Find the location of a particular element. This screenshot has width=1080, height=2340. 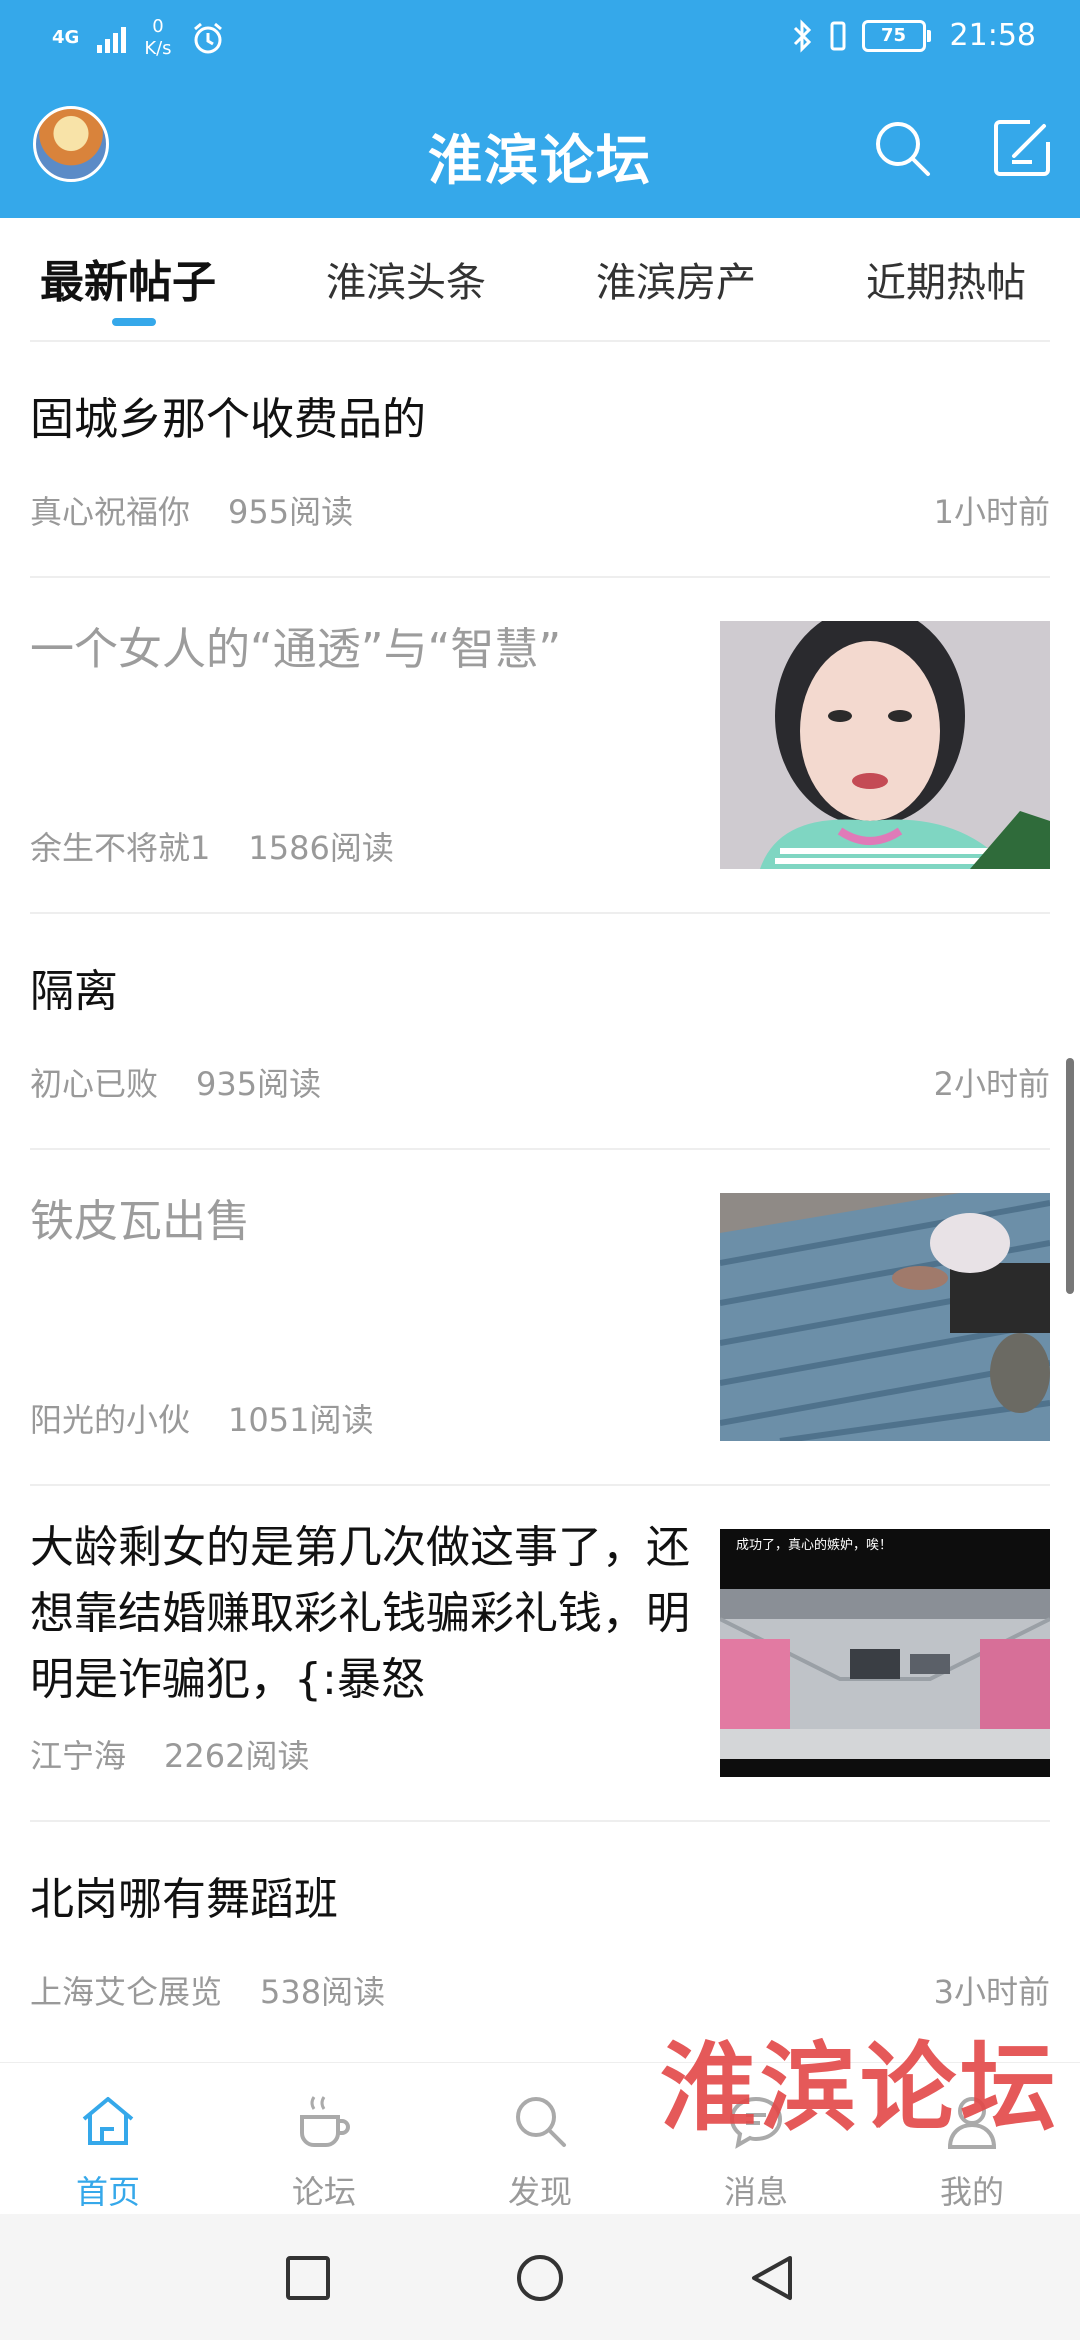

post-thumbnail: 成功了，真心的嫉妒，唉！ is located at coordinates (885, 1653).